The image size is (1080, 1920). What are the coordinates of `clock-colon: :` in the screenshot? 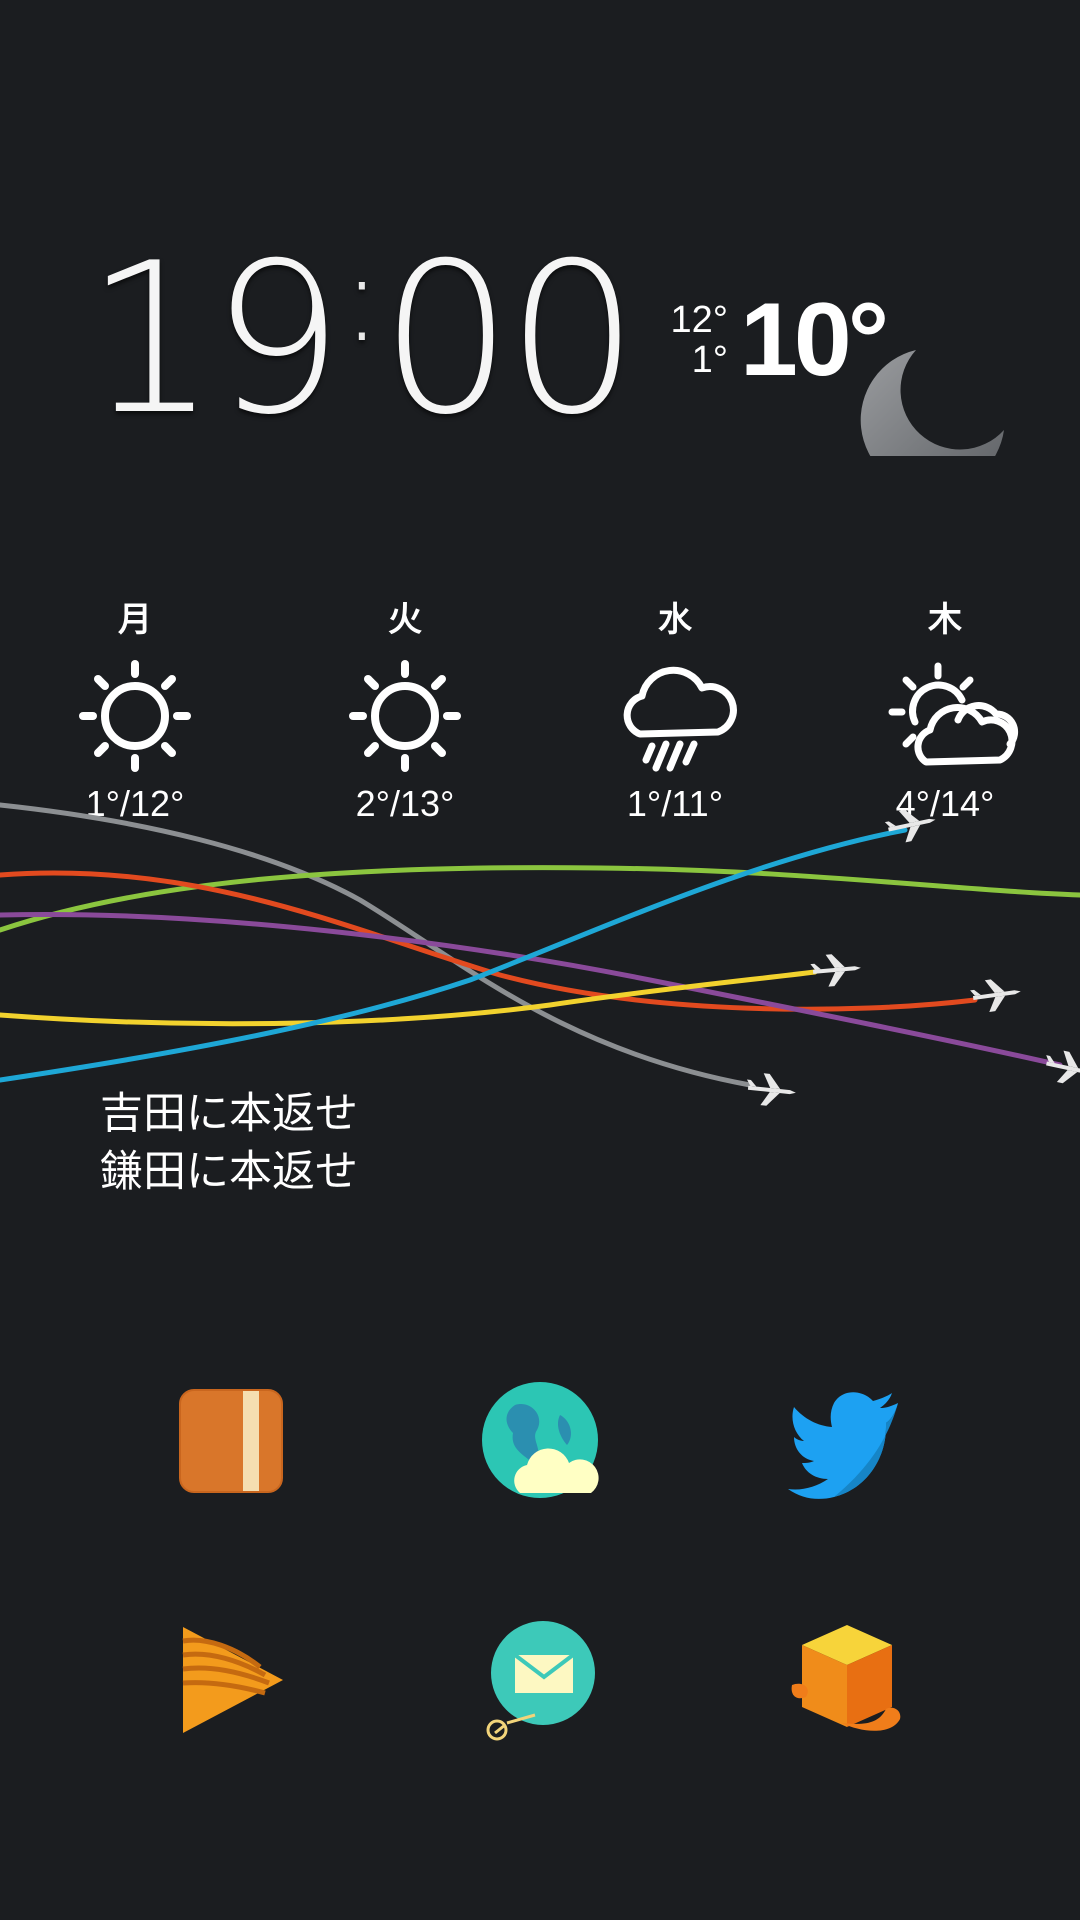 It's located at (362, 299).